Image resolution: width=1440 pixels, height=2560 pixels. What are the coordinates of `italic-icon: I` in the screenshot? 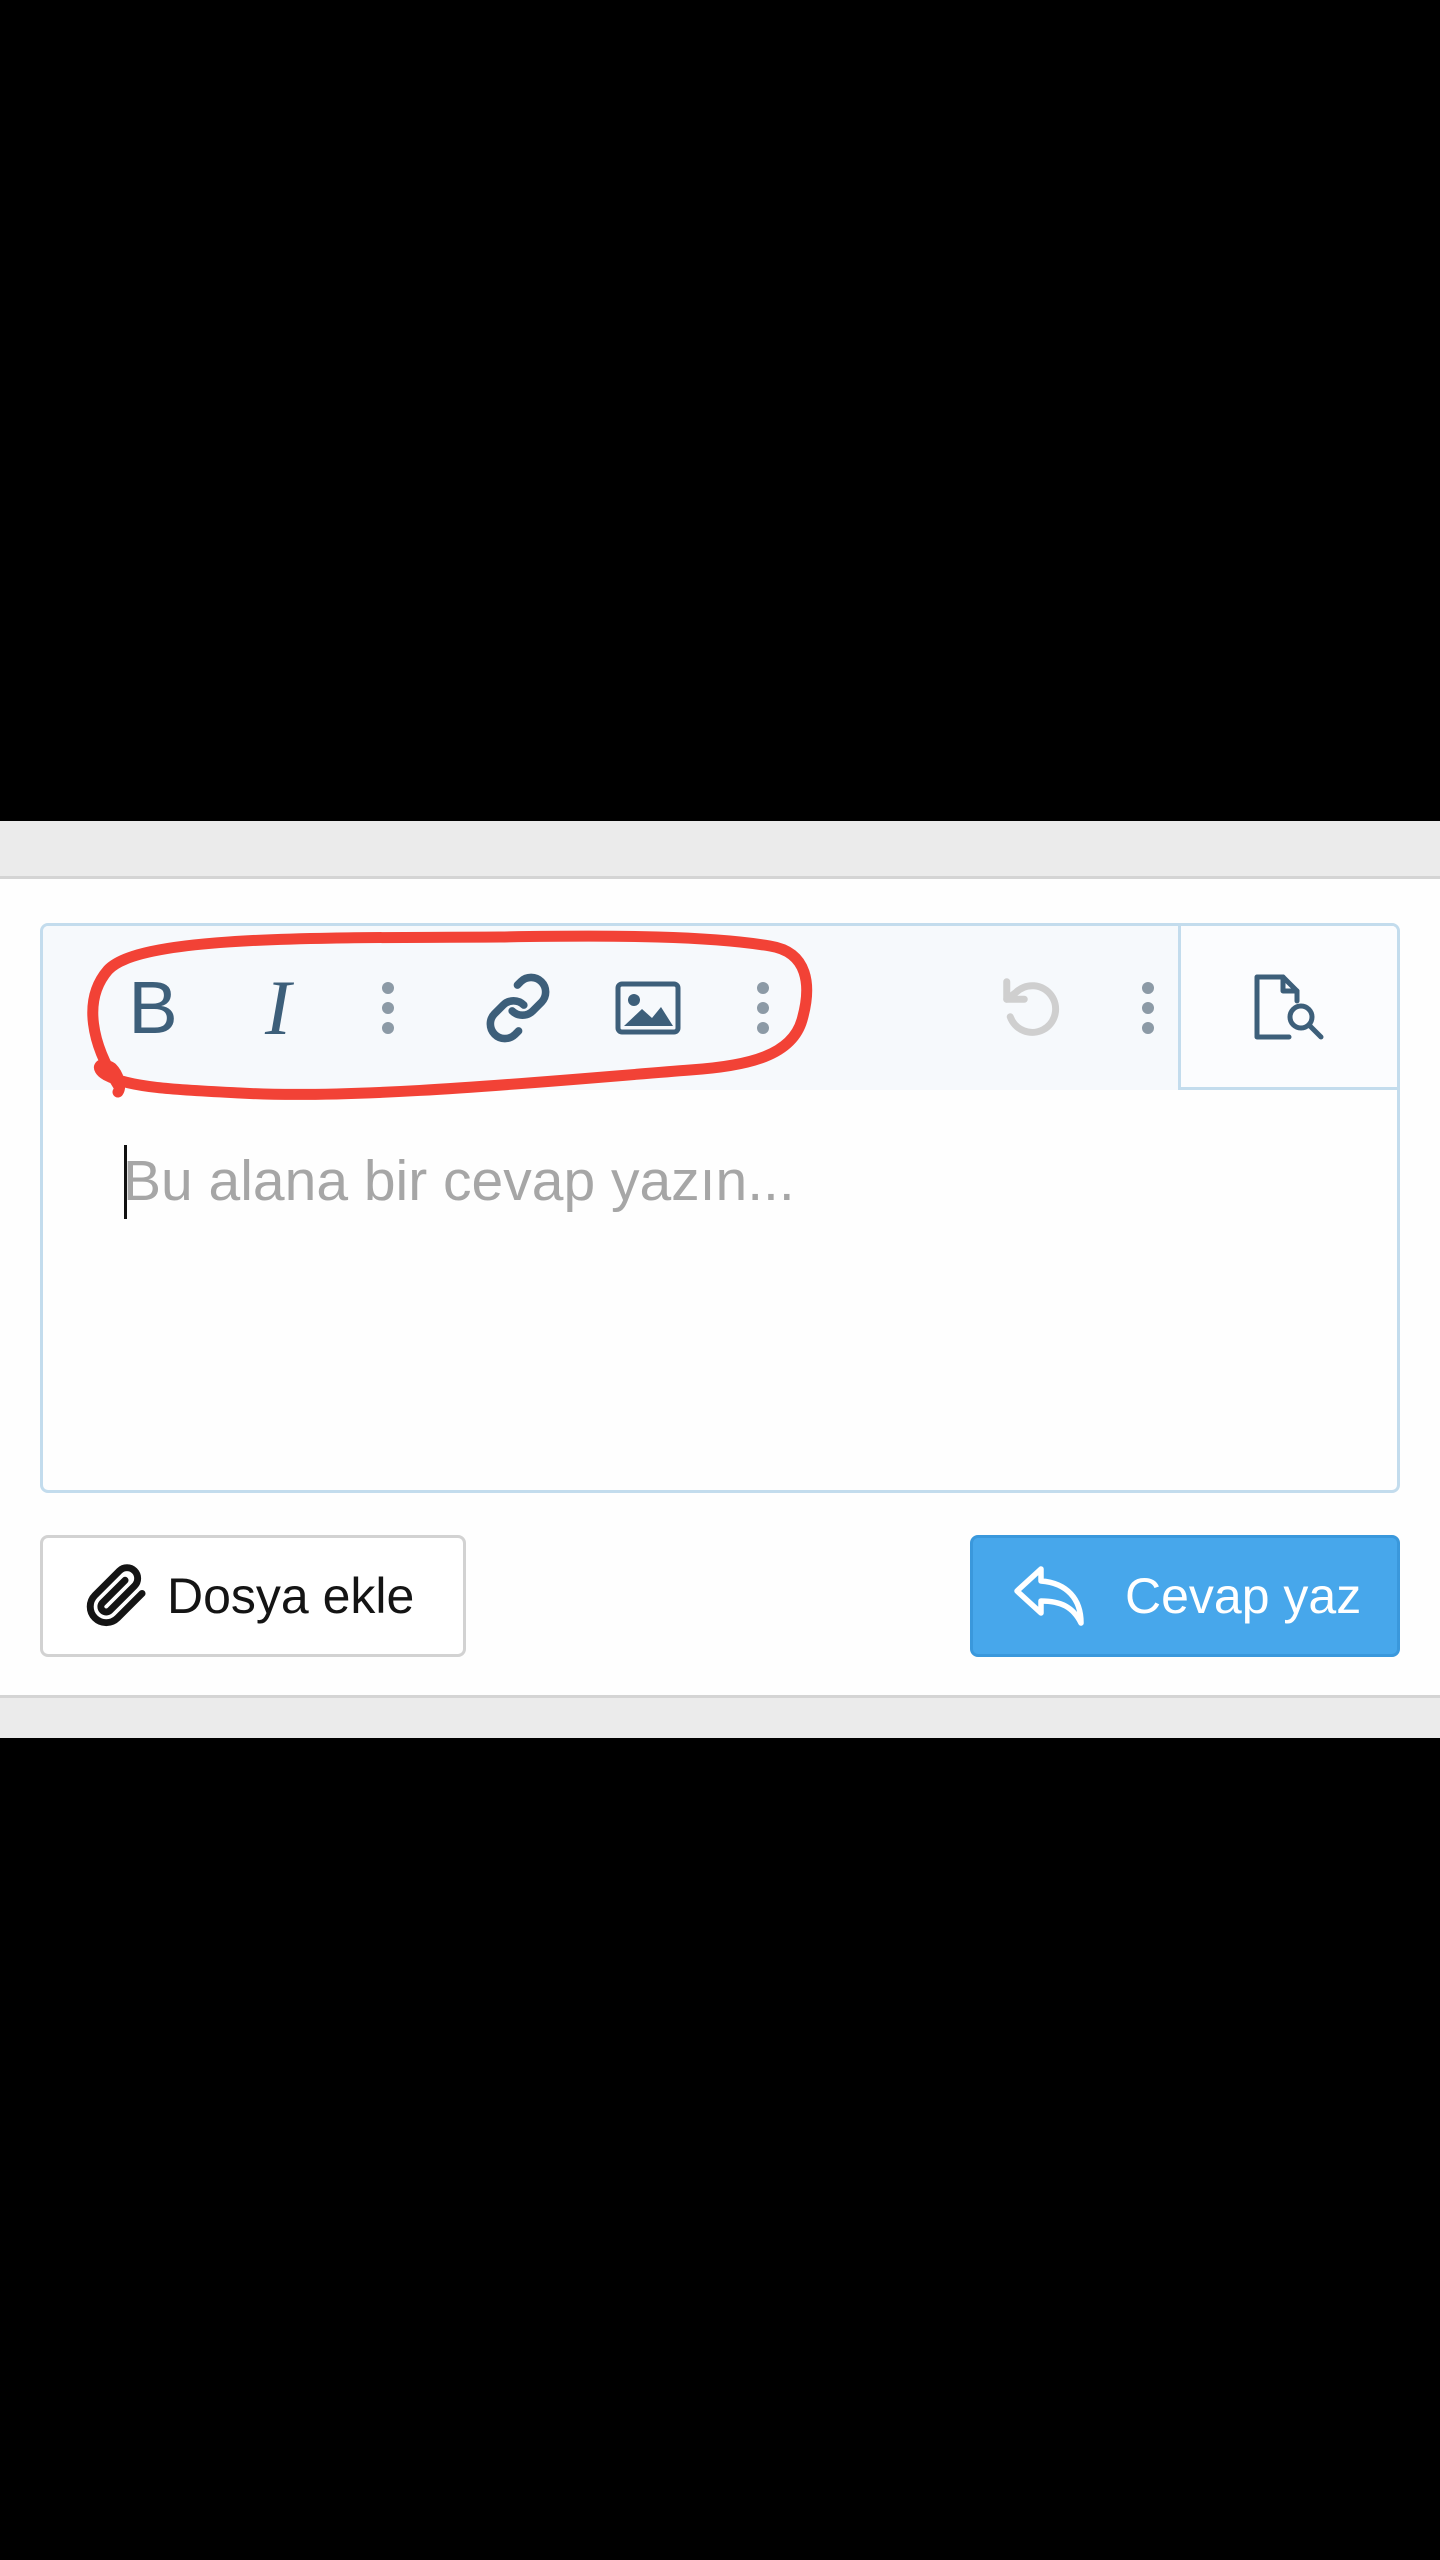 It's located at (278, 1007).